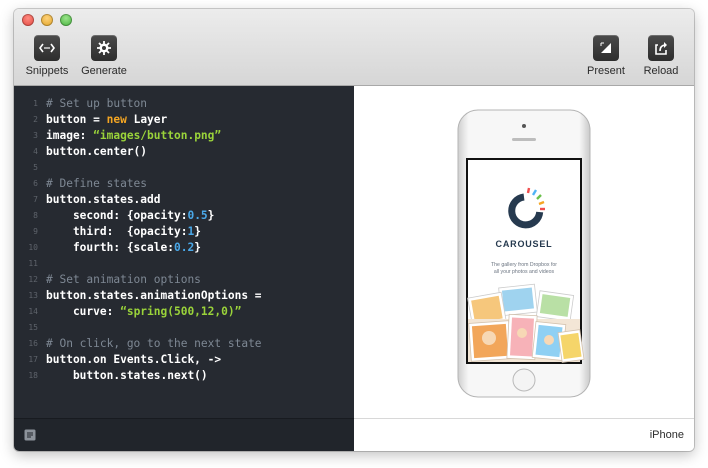 Image resolution: width=708 pixels, height=468 pixels. Describe the element at coordinates (606, 48) in the screenshot. I see `expand-corner-icon` at that location.